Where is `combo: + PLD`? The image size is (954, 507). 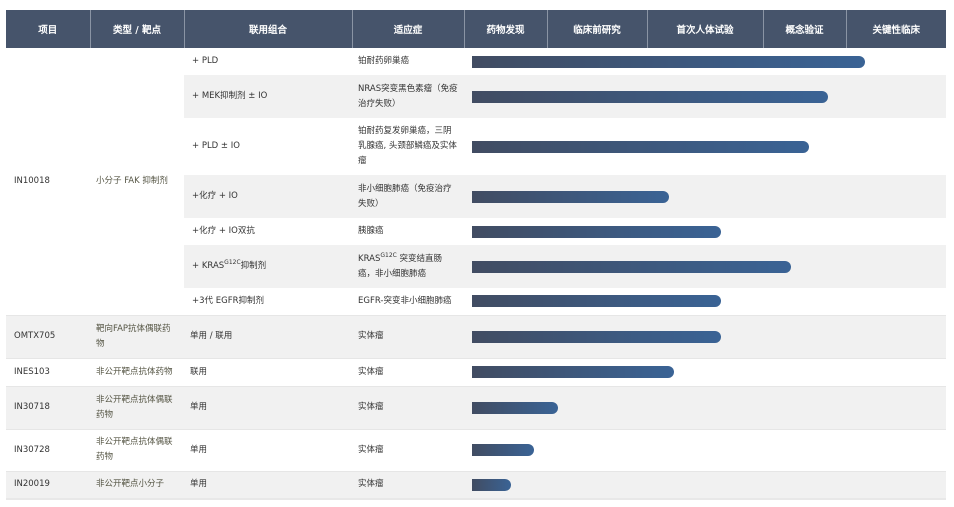
combo: + PLD is located at coordinates (205, 61).